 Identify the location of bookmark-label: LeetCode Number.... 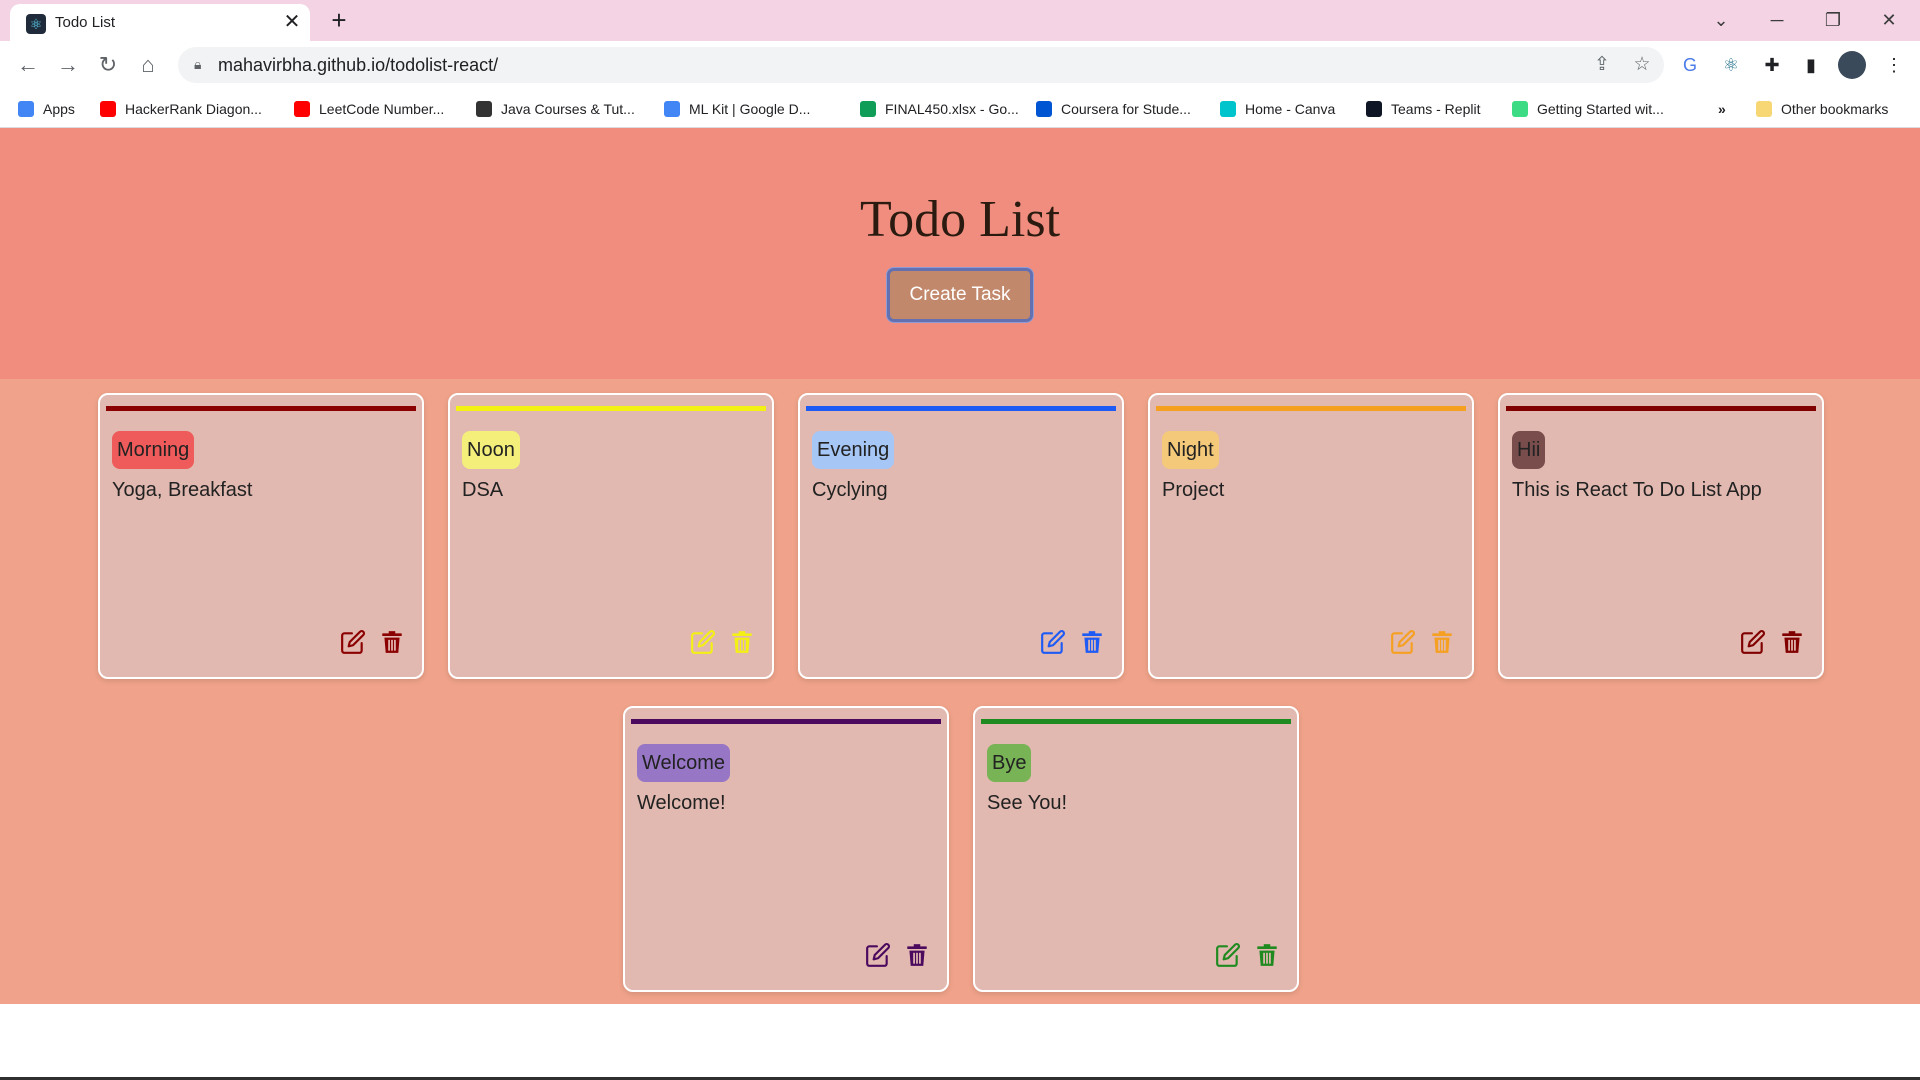
(382, 109).